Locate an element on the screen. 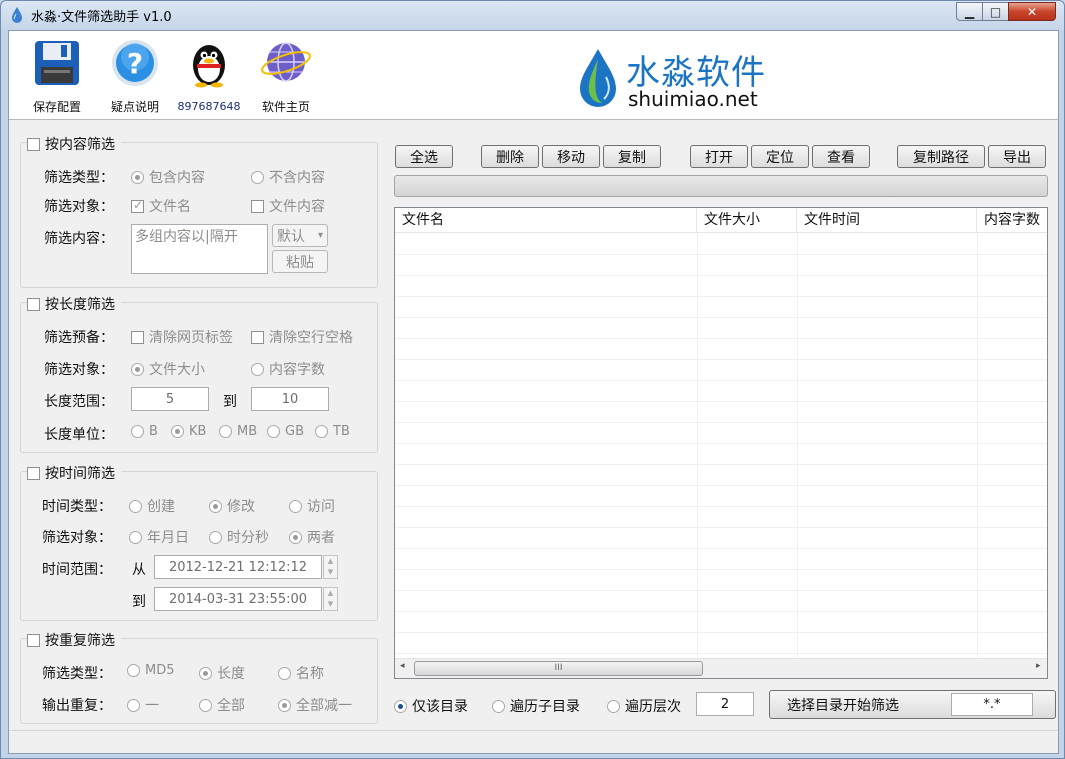 The image size is (1065, 759). paste-button: 粘贴 is located at coordinates (300, 261).